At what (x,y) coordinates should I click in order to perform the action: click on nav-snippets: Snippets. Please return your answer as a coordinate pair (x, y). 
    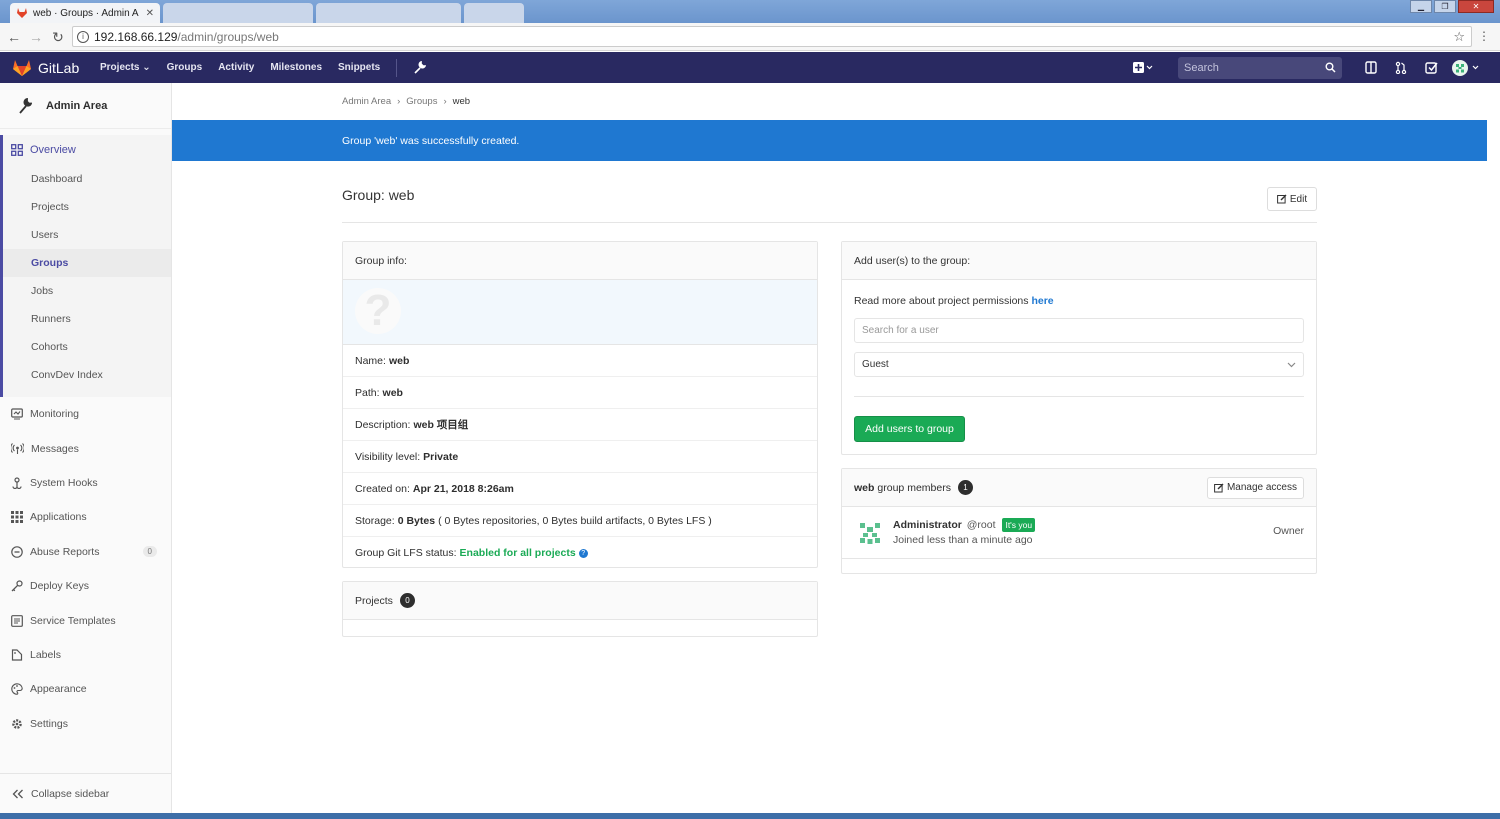
    Looking at the image, I should click on (359, 67).